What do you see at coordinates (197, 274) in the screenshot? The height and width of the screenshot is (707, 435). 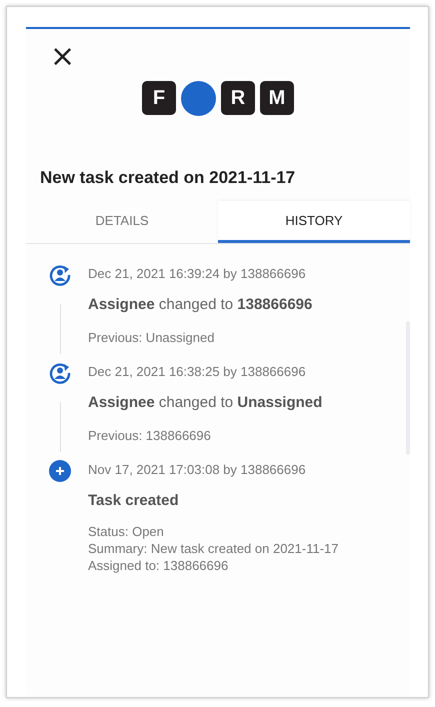 I see `entry-timestamp: Dec 21, 2021 16:39:24 by 138866696` at bounding box center [197, 274].